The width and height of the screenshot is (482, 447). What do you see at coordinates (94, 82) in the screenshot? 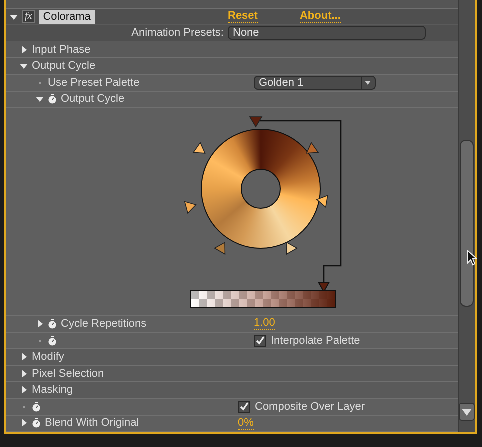
I see `property-label: Use Preset Palette` at bounding box center [94, 82].